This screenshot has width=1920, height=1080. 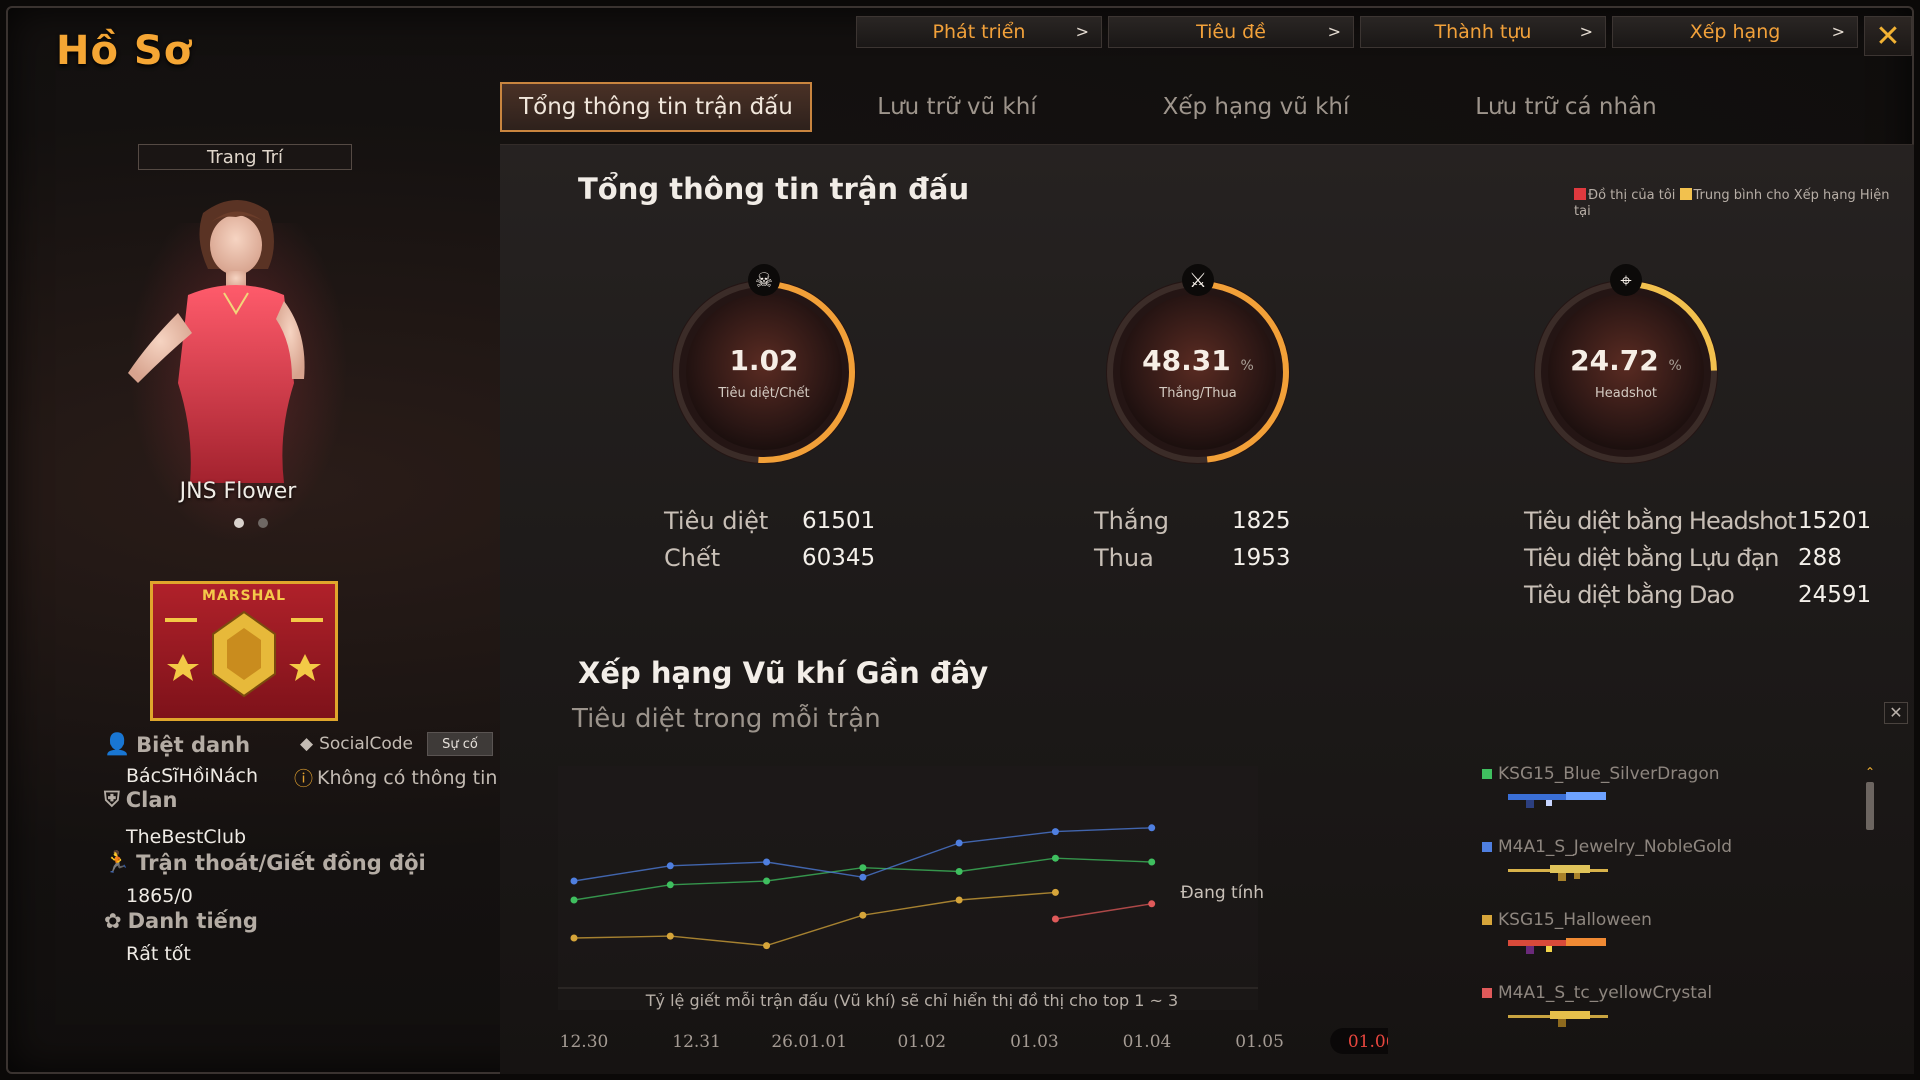 I want to click on wins-label: Thắng, so click(x=1132, y=520).